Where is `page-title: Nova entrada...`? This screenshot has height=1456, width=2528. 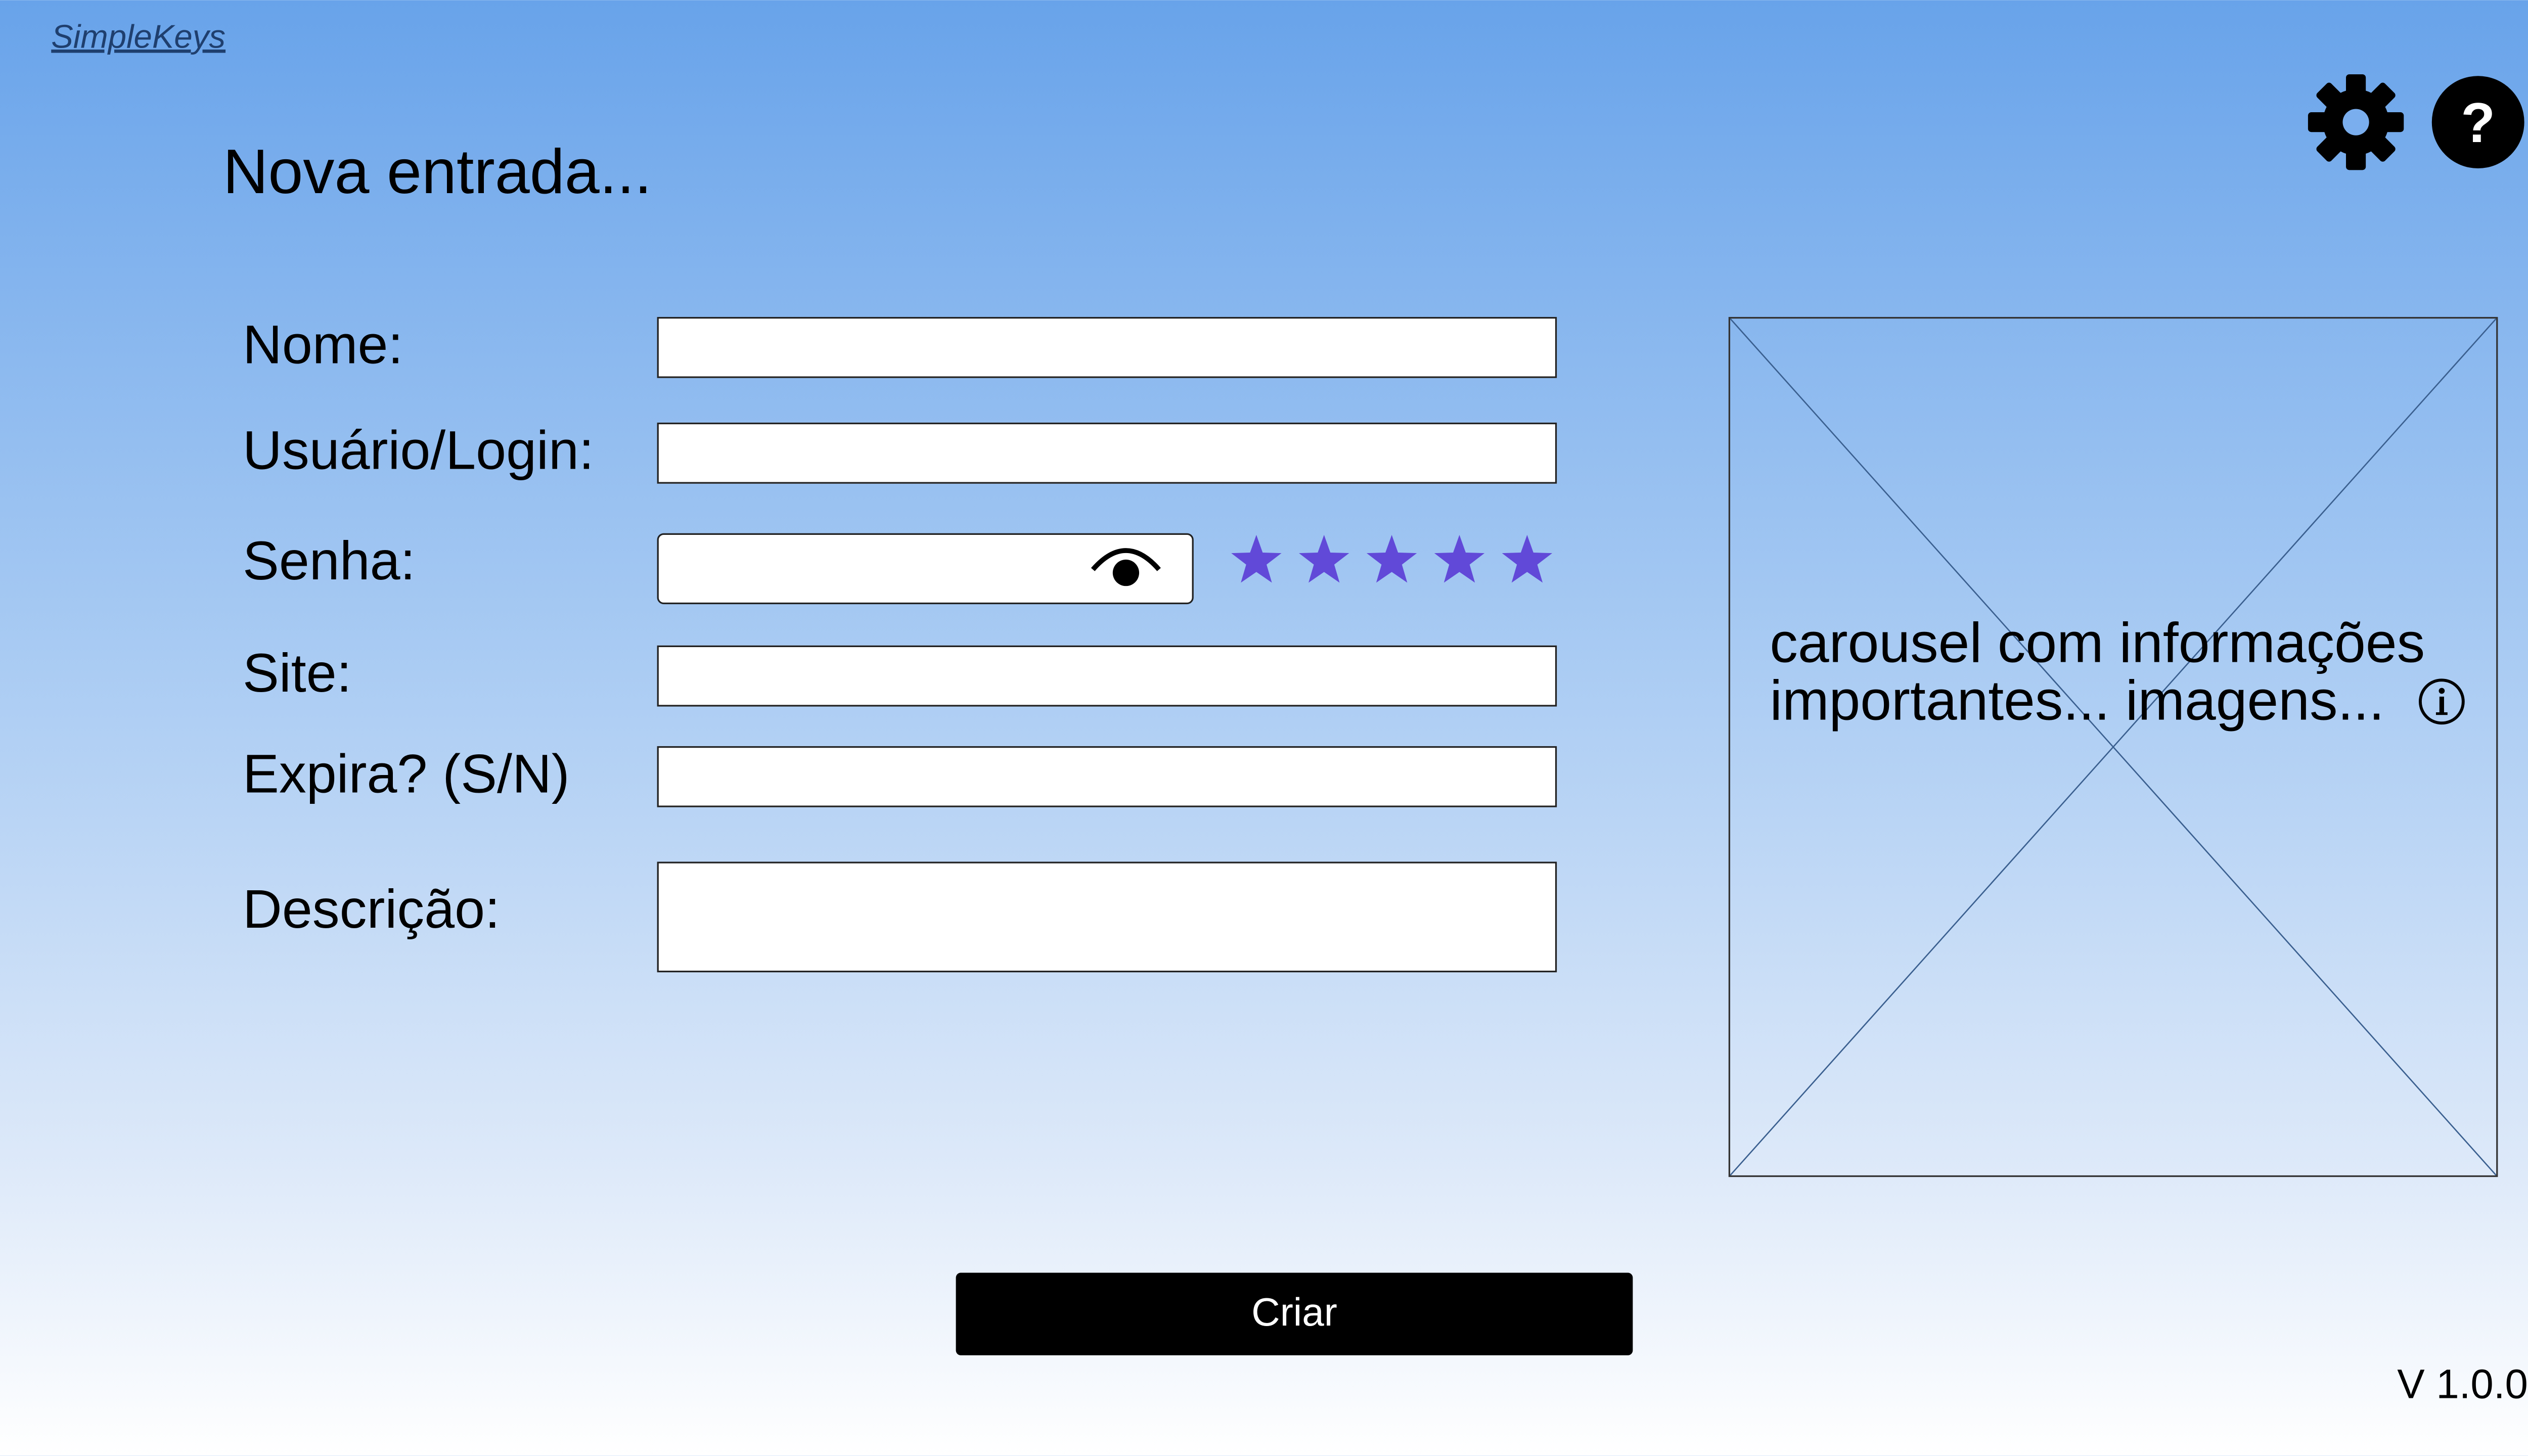 page-title: Nova entrada... is located at coordinates (437, 173).